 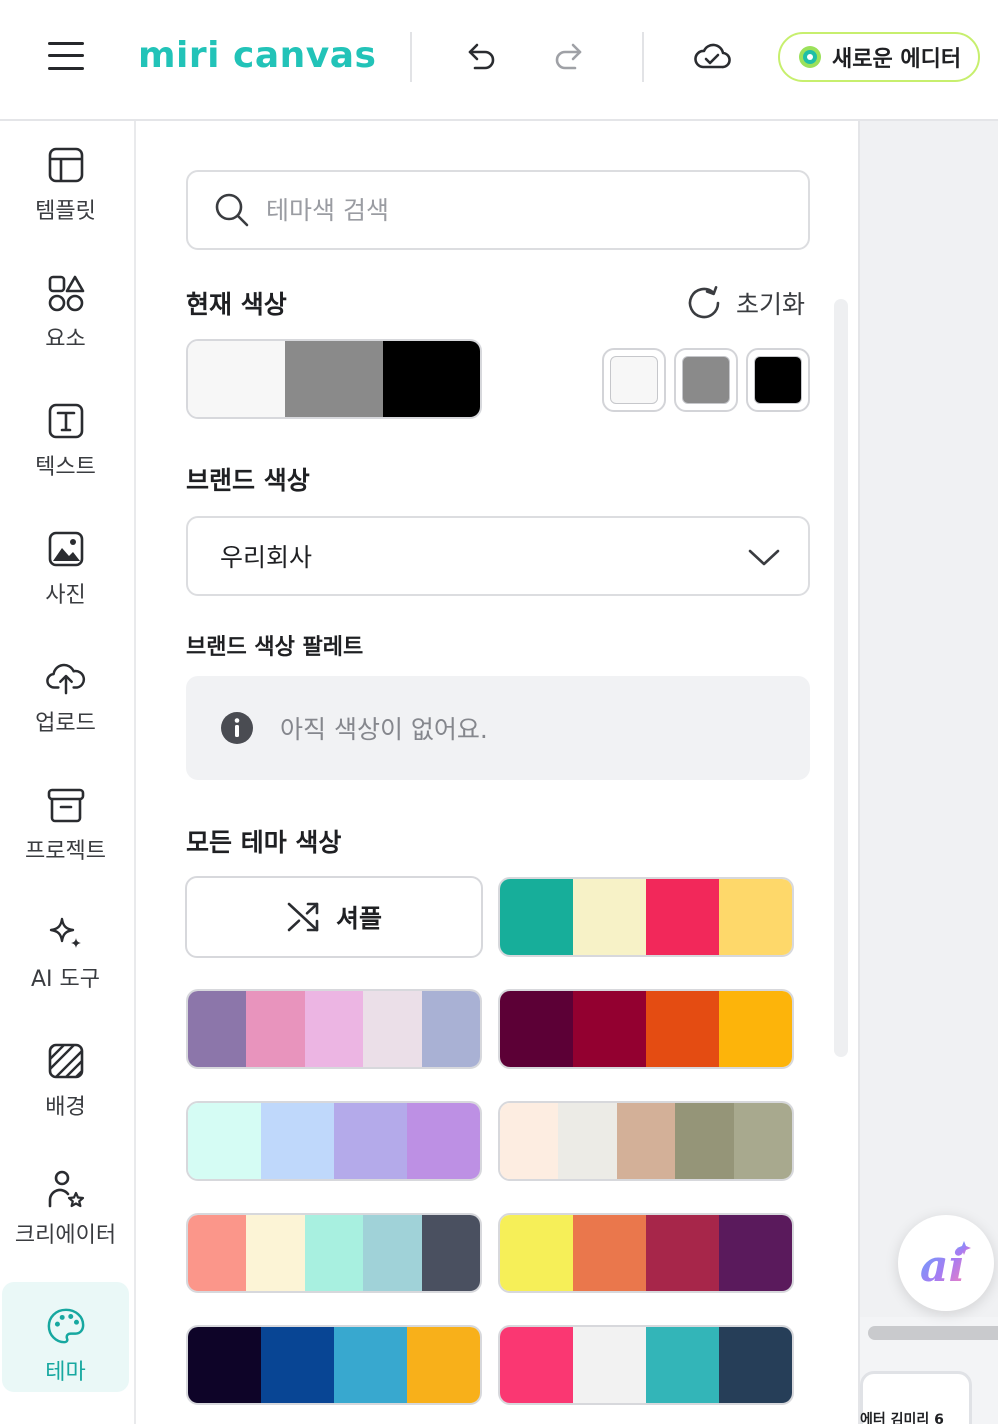 I want to click on sidebar-item-background: 배경, so click(x=65, y=1072).